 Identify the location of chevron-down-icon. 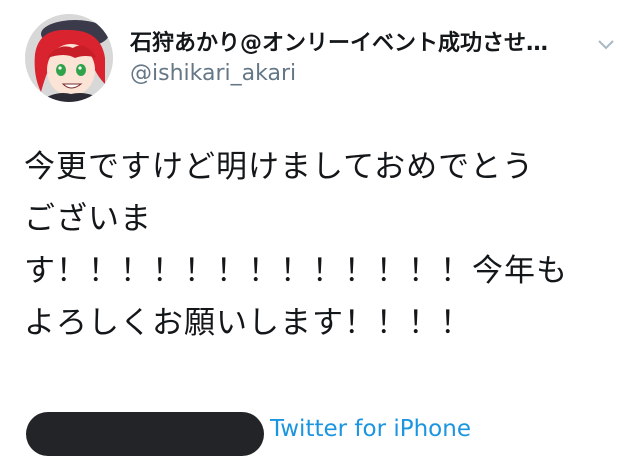
(606, 45).